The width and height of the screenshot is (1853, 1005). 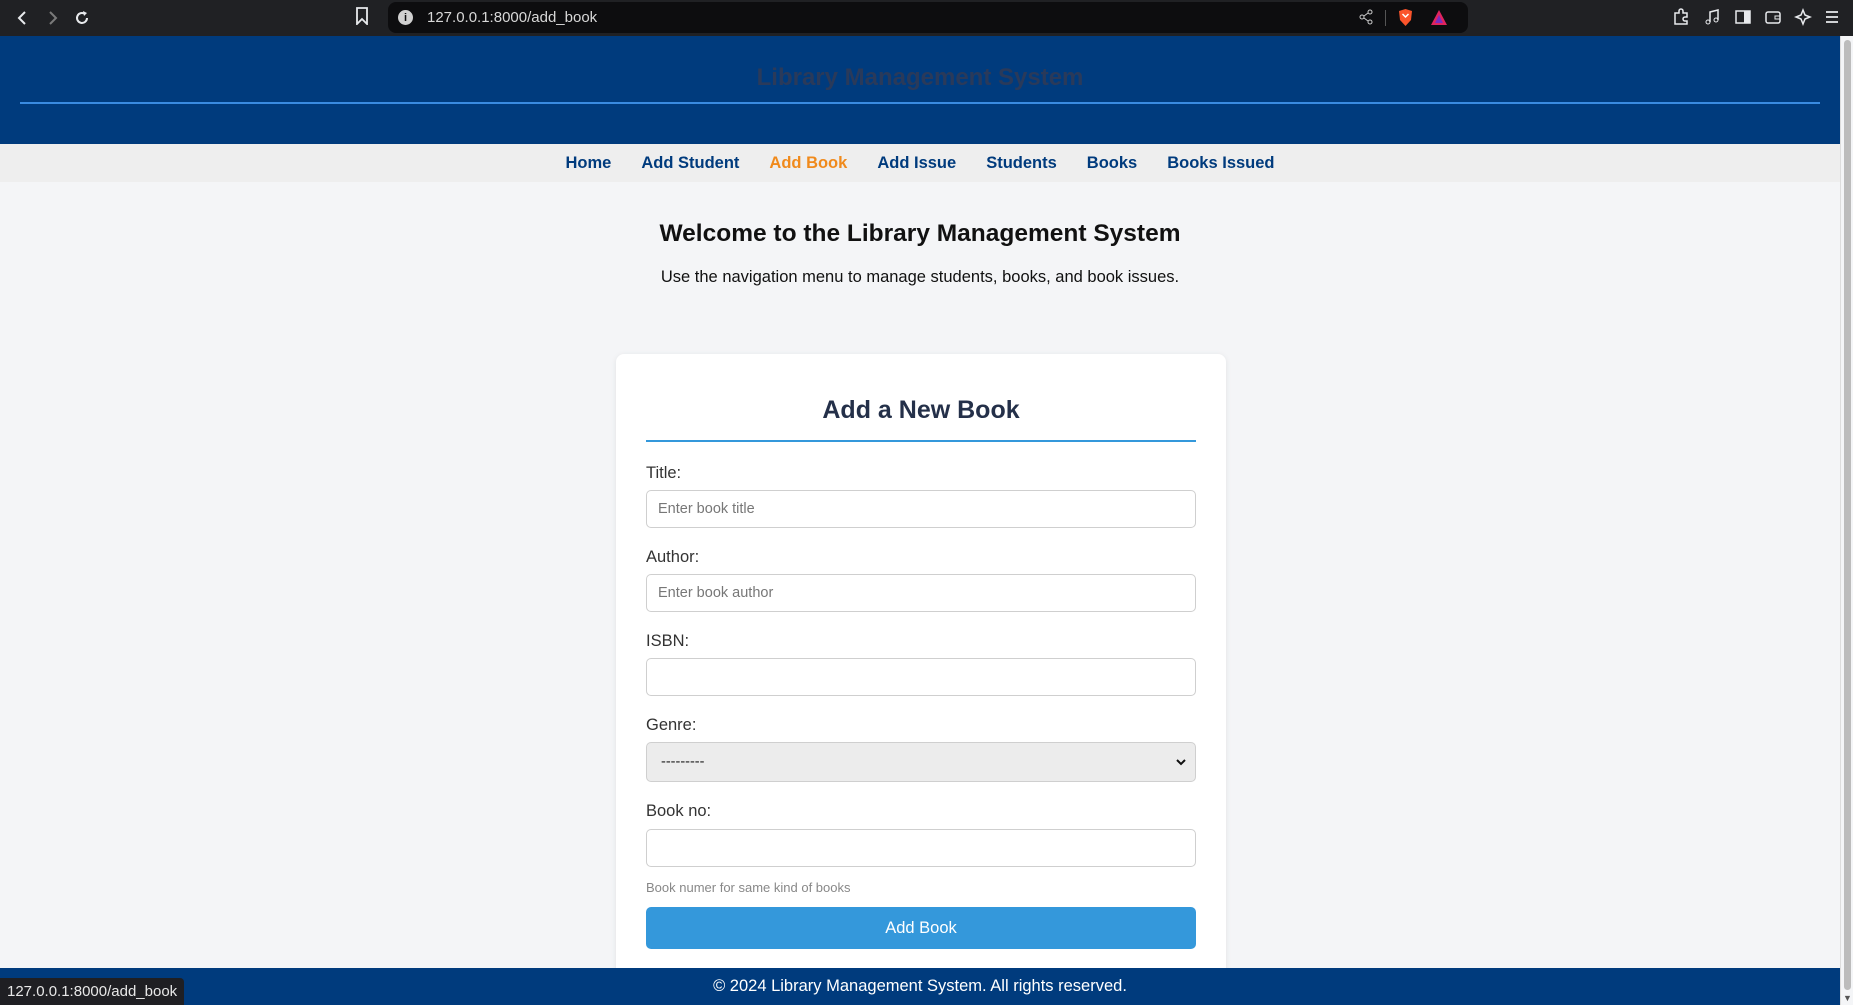 What do you see at coordinates (921, 762) in the screenshot?
I see `genre-select: ---------` at bounding box center [921, 762].